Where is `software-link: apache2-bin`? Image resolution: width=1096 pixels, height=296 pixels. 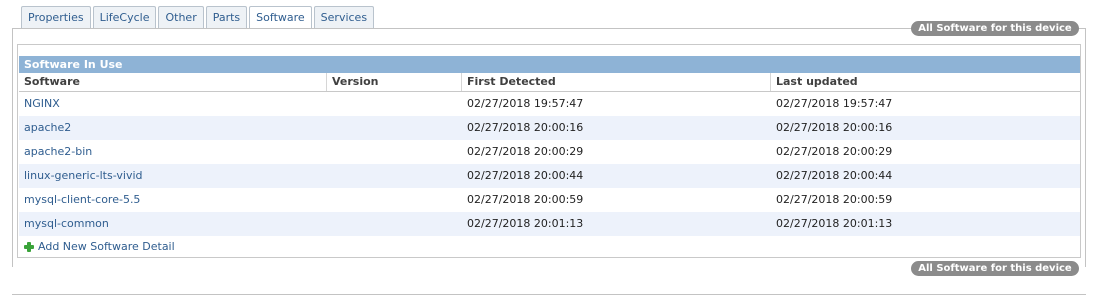
software-link: apache2-bin is located at coordinates (173, 152).